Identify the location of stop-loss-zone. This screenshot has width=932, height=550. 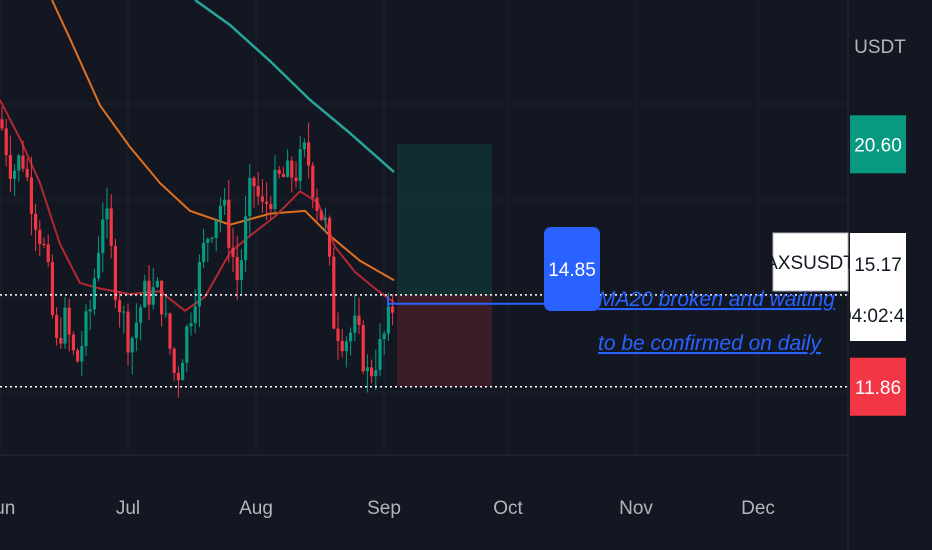
(444, 340).